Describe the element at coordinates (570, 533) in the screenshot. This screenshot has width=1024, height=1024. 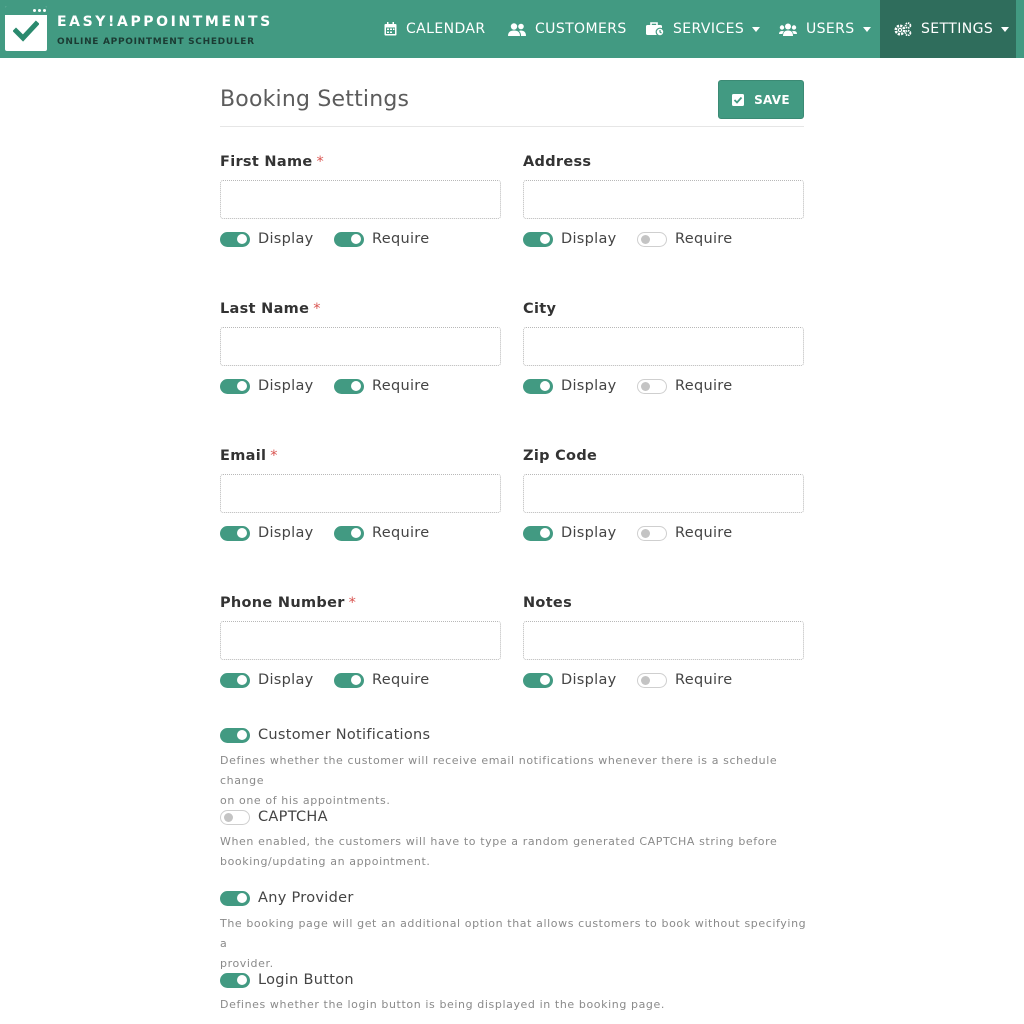
I see `zip-code-display-toggle: Display` at that location.